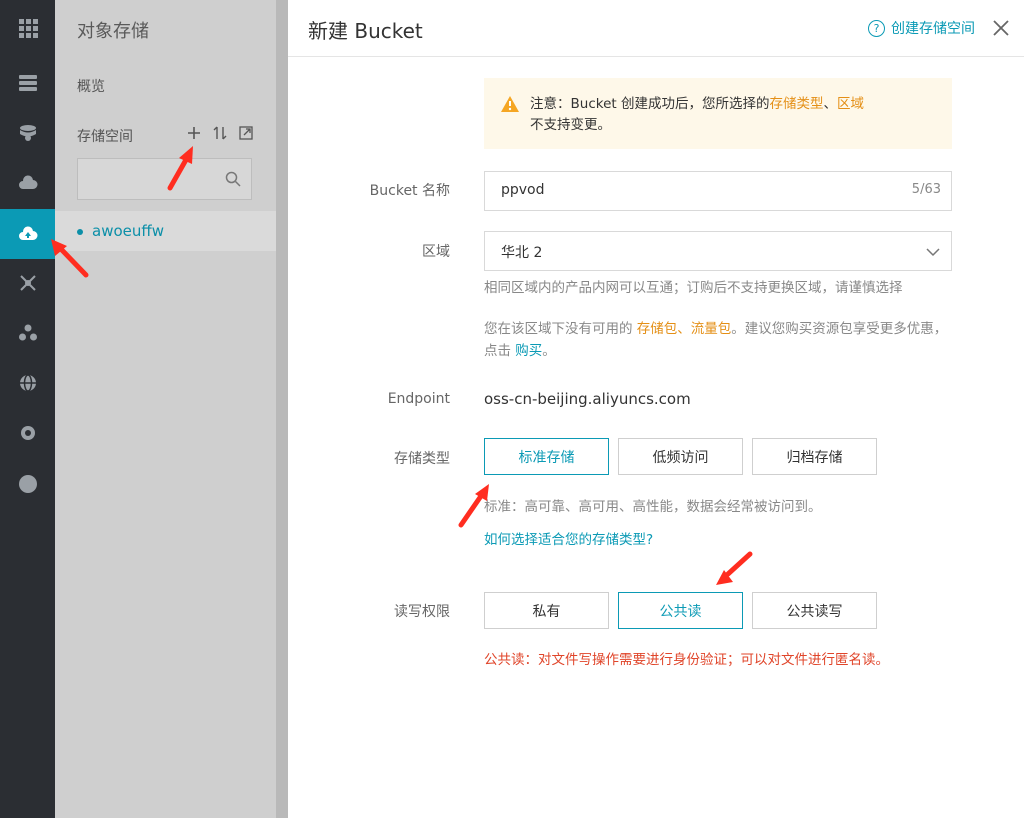  What do you see at coordinates (27, 433) in the screenshot?
I see `gear-cloud-icon` at bounding box center [27, 433].